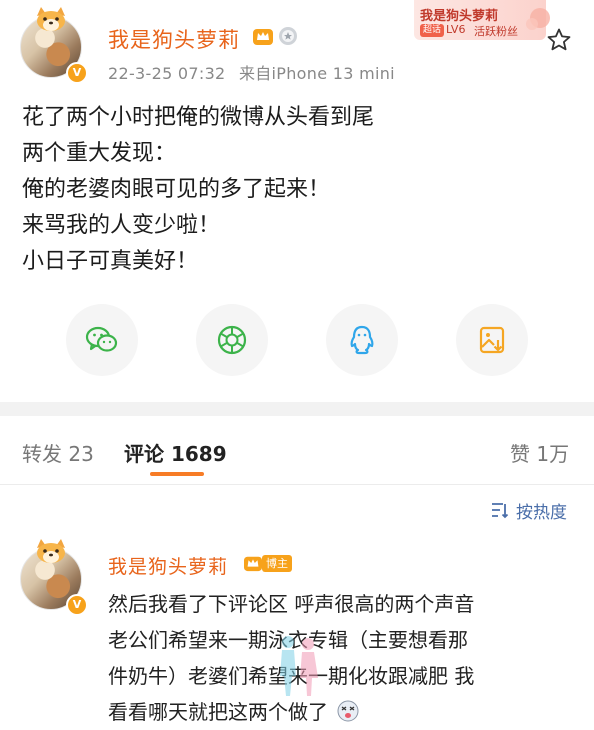  Describe the element at coordinates (297, 409) in the screenshot. I see `section-divider` at that location.